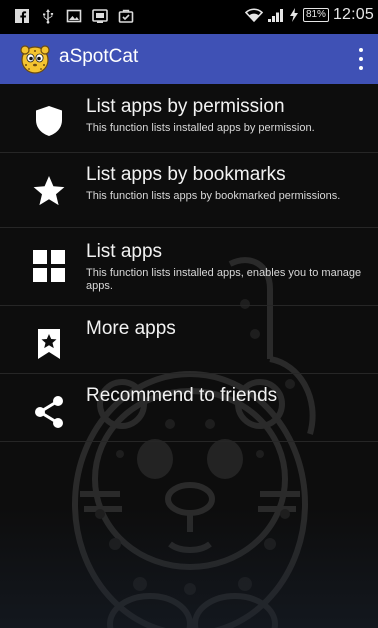 The height and width of the screenshot is (628, 378). What do you see at coordinates (253, 15) in the screenshot?
I see `wifi-icon` at bounding box center [253, 15].